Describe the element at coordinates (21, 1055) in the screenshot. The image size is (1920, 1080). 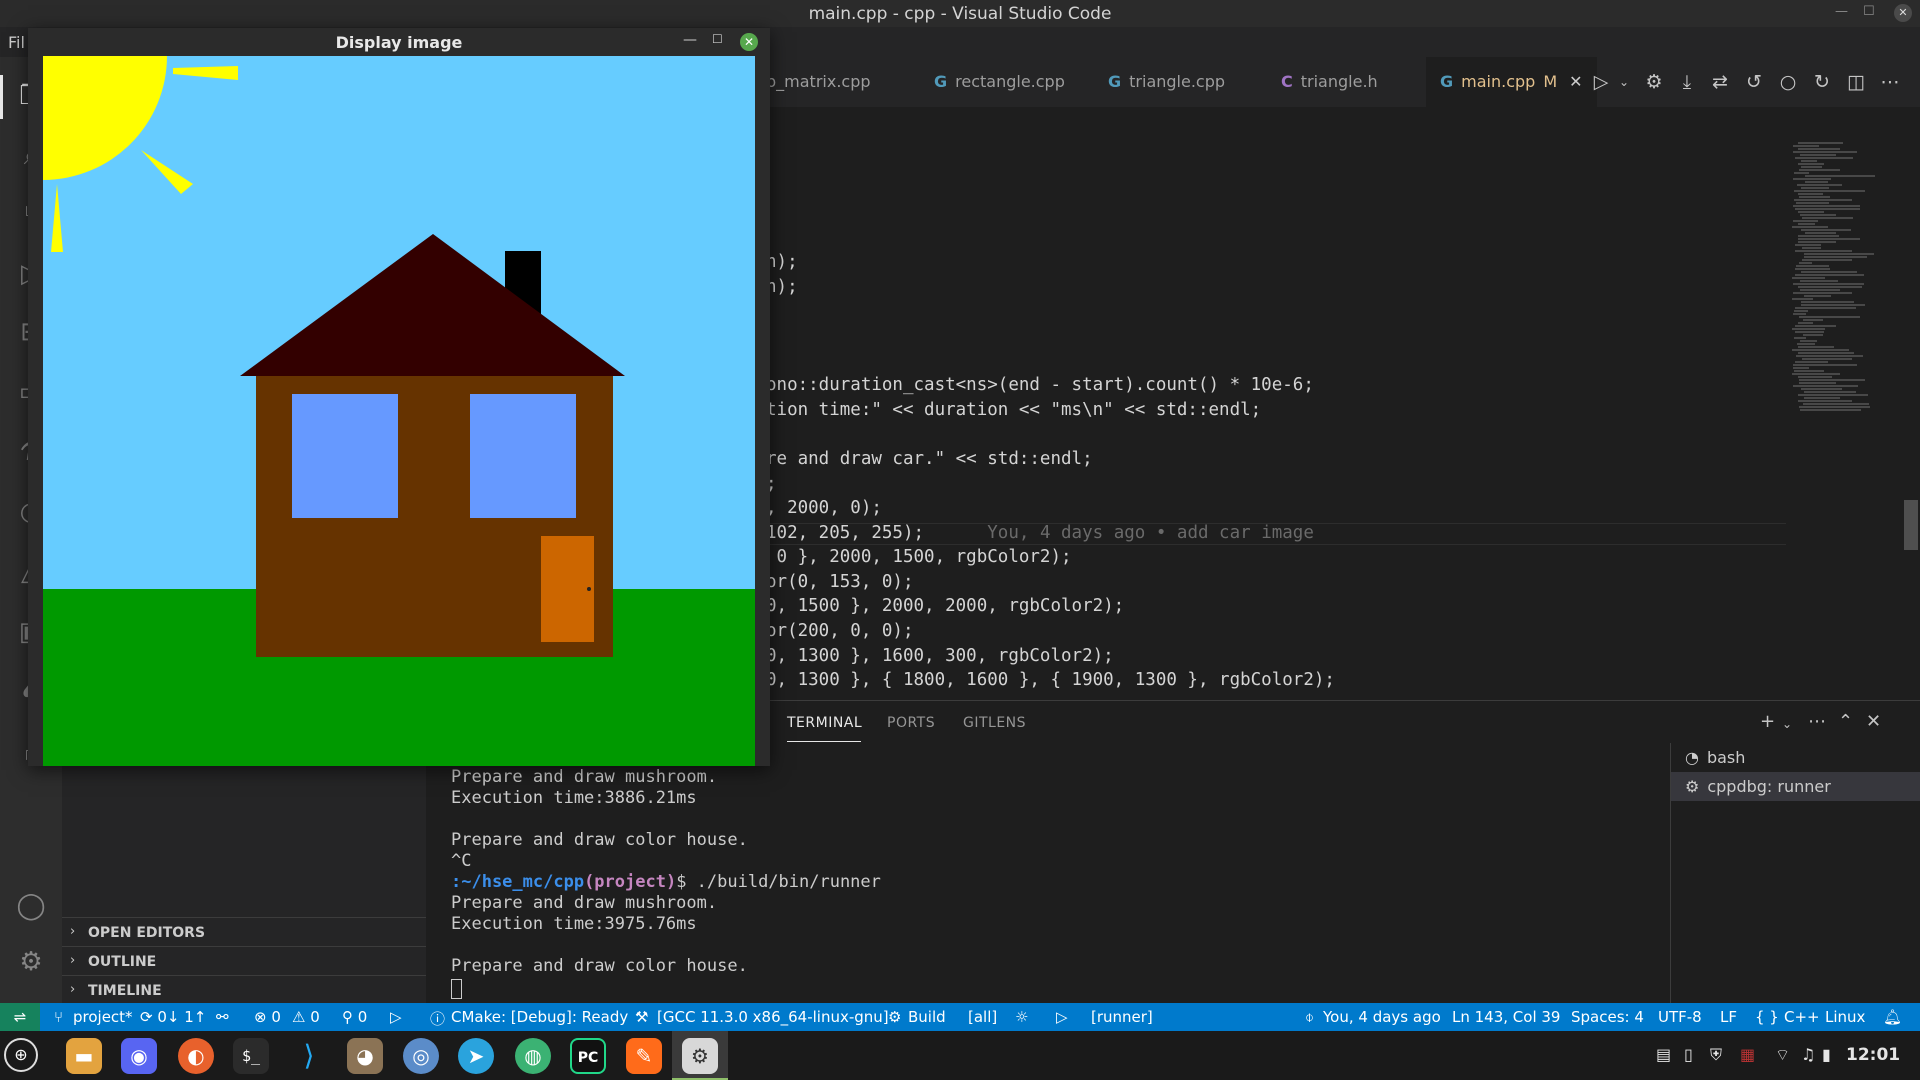
I see `menu-icon: ⊕` at that location.